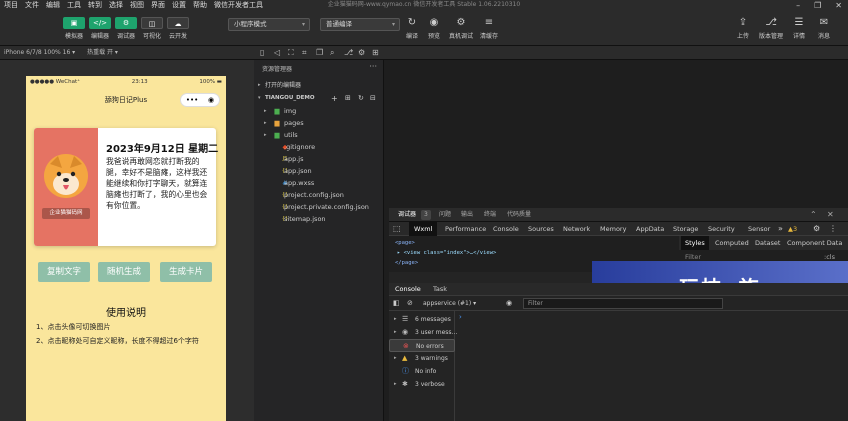 Image resolution: width=848 pixels, height=421 pixels. Describe the element at coordinates (817, 5) in the screenshot. I see `maximize-icon: ❐` at that location.